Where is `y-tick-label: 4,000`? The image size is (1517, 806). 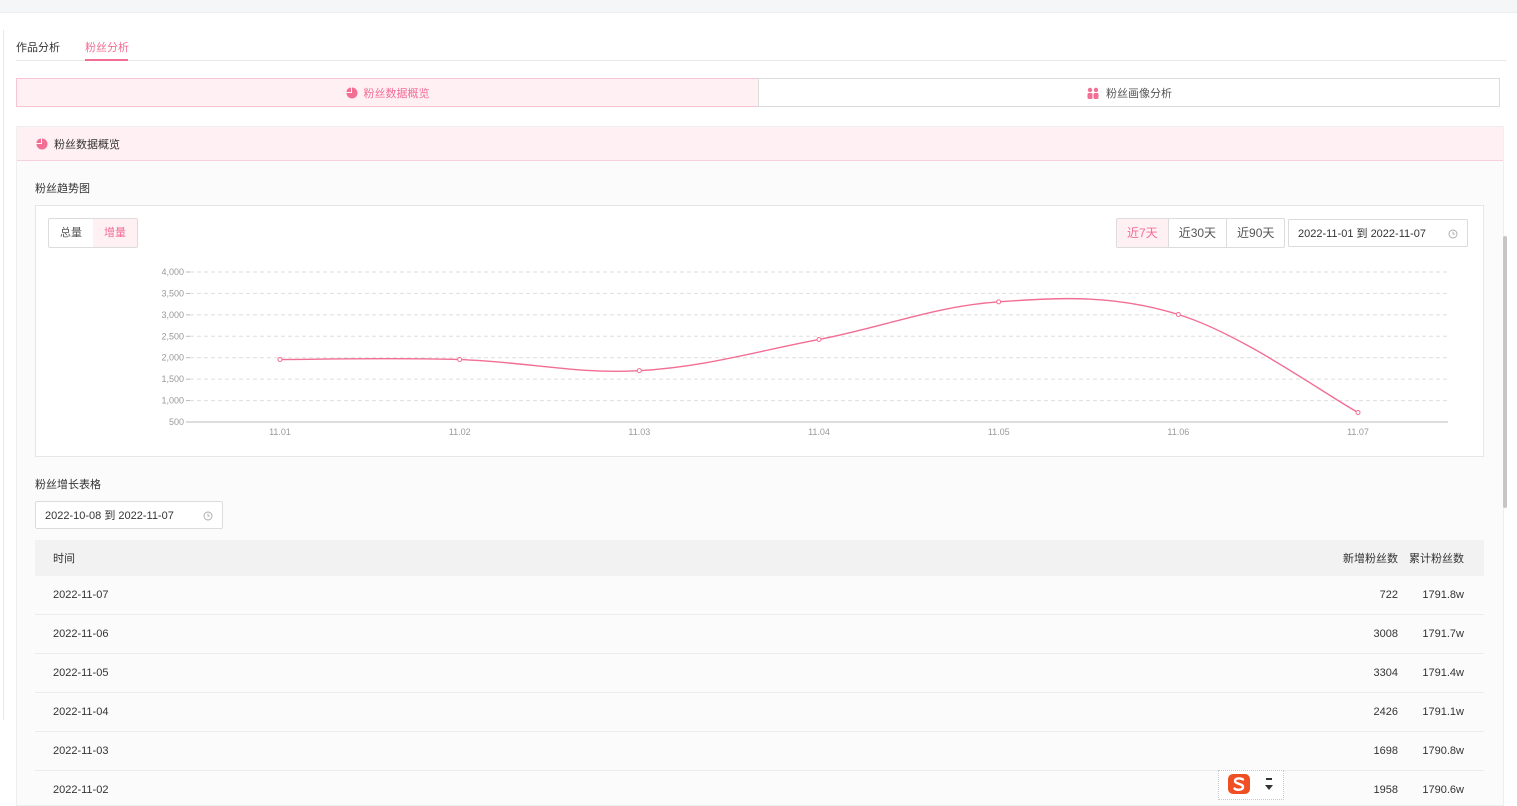
y-tick-label: 4,000 is located at coordinates (172, 272).